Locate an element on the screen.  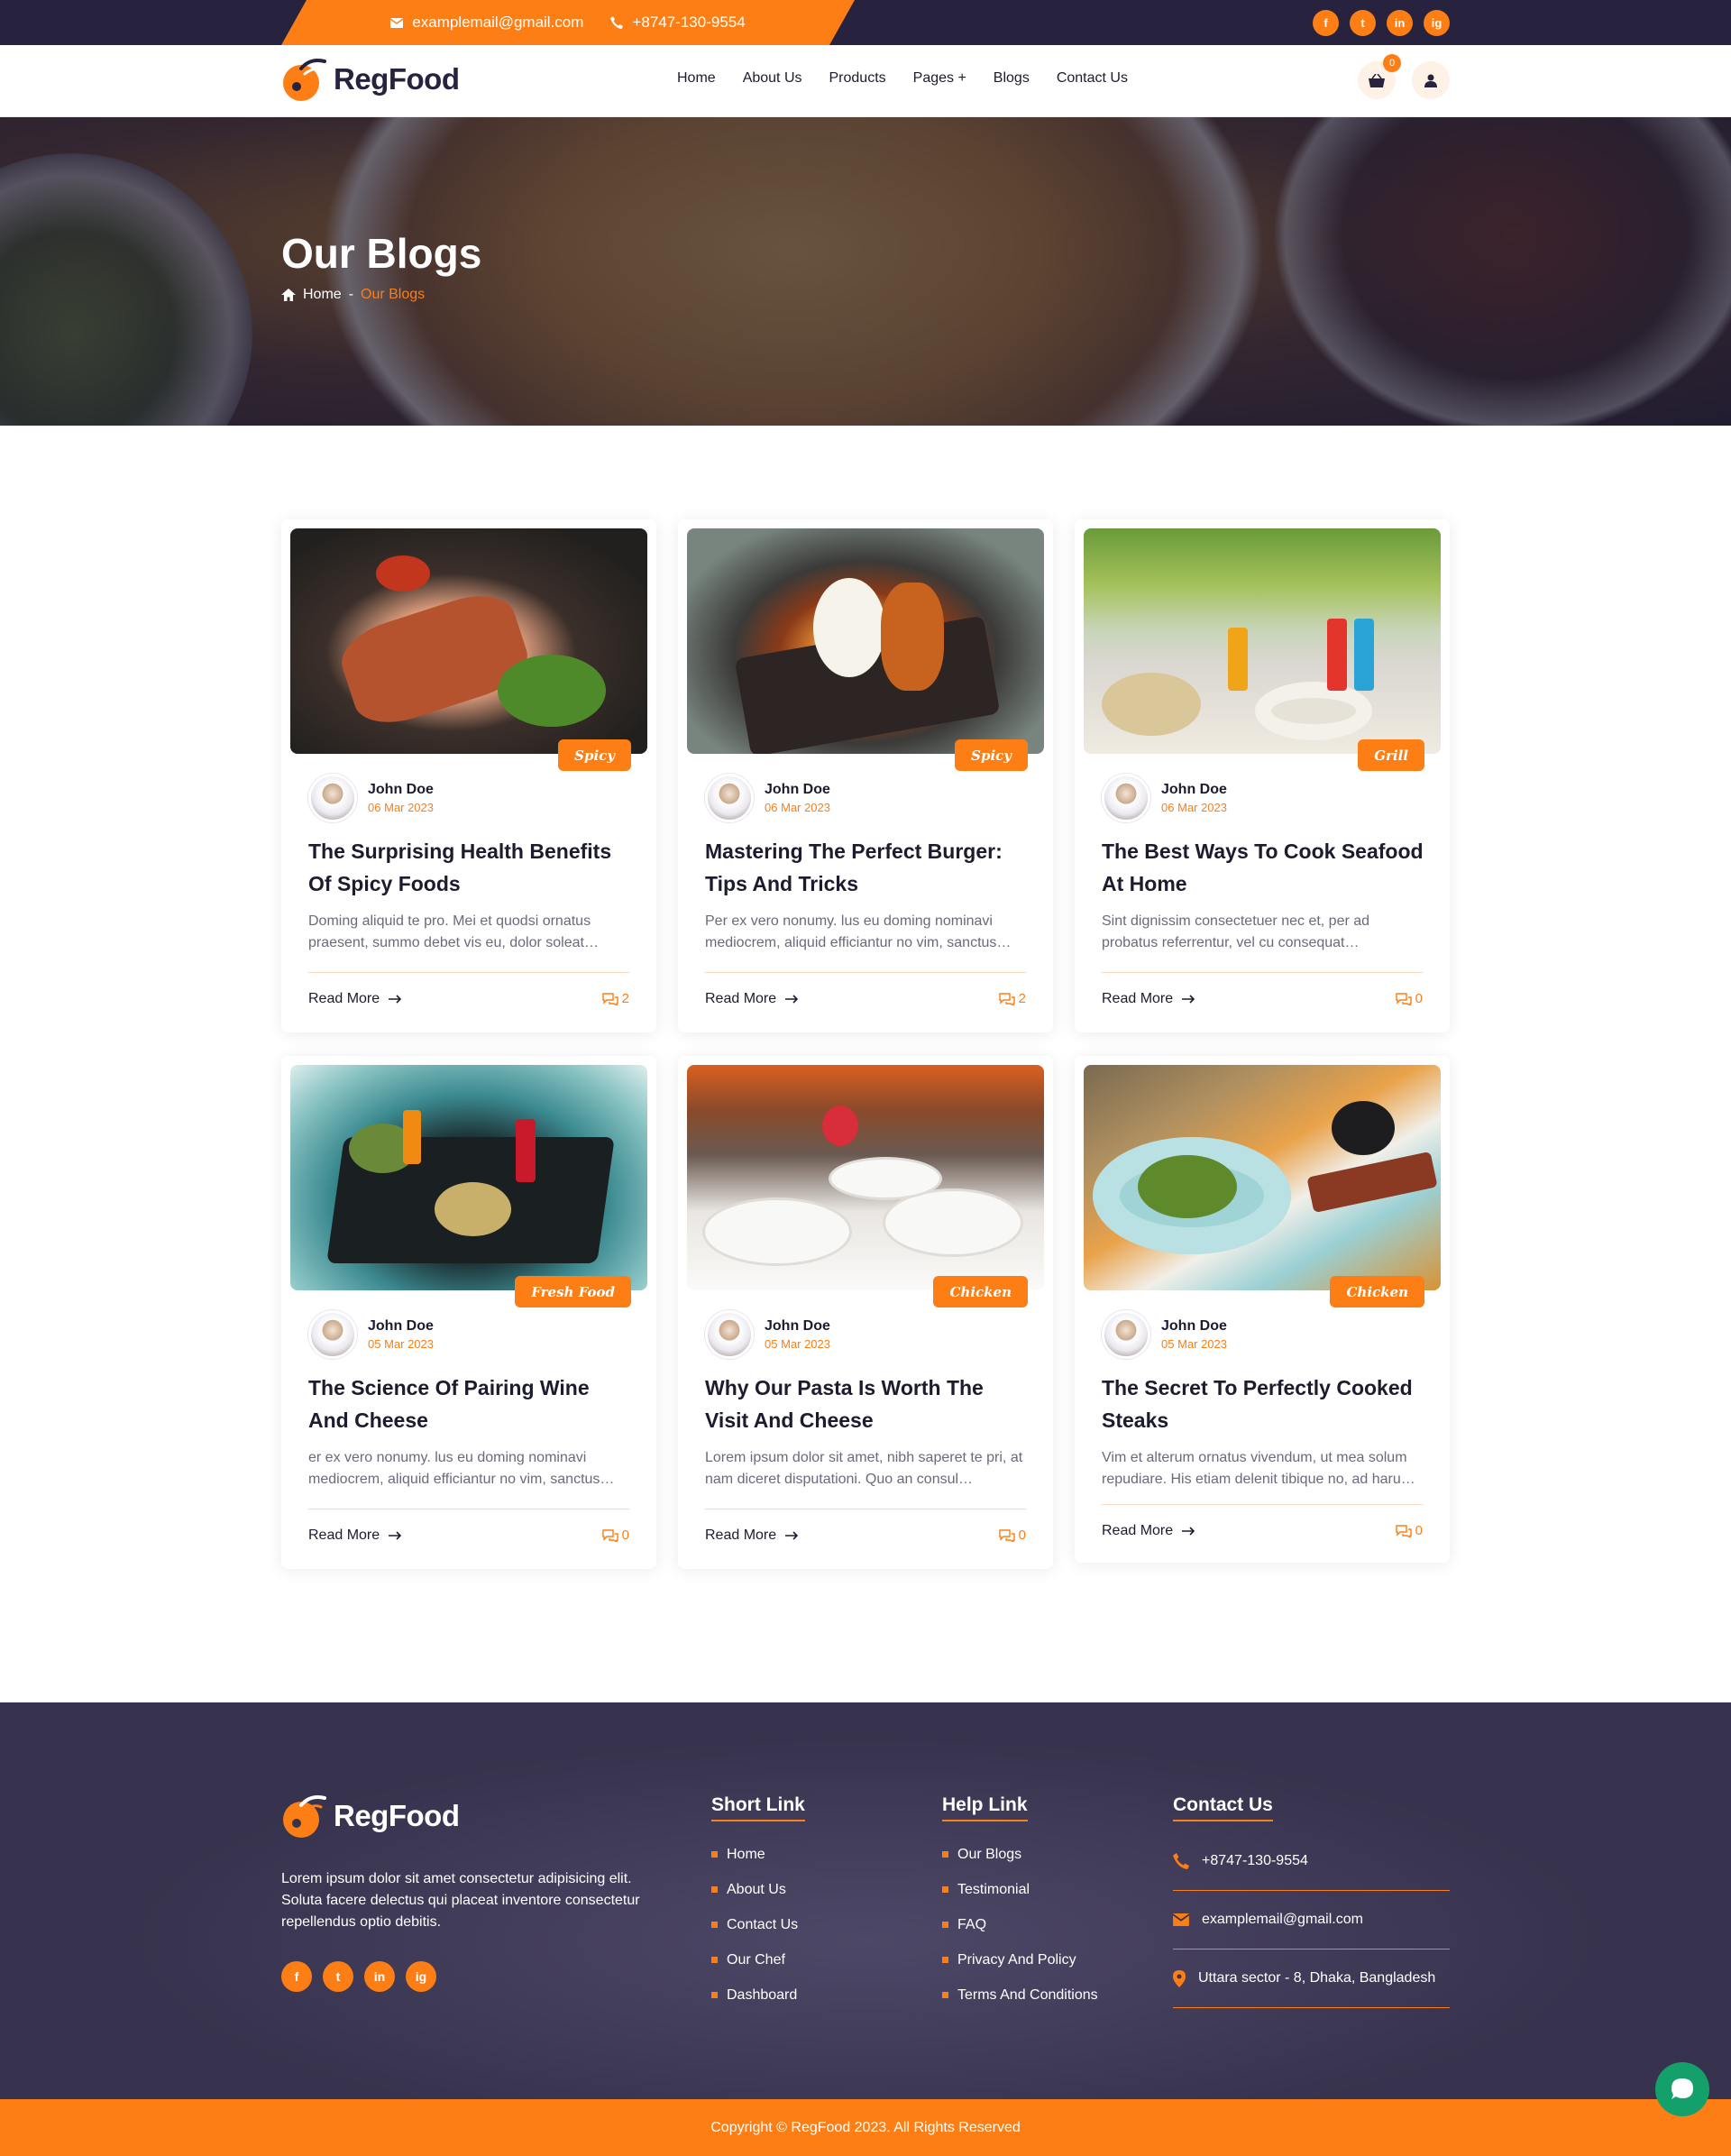
blog-image-meatloaf is located at coordinates (469, 641).